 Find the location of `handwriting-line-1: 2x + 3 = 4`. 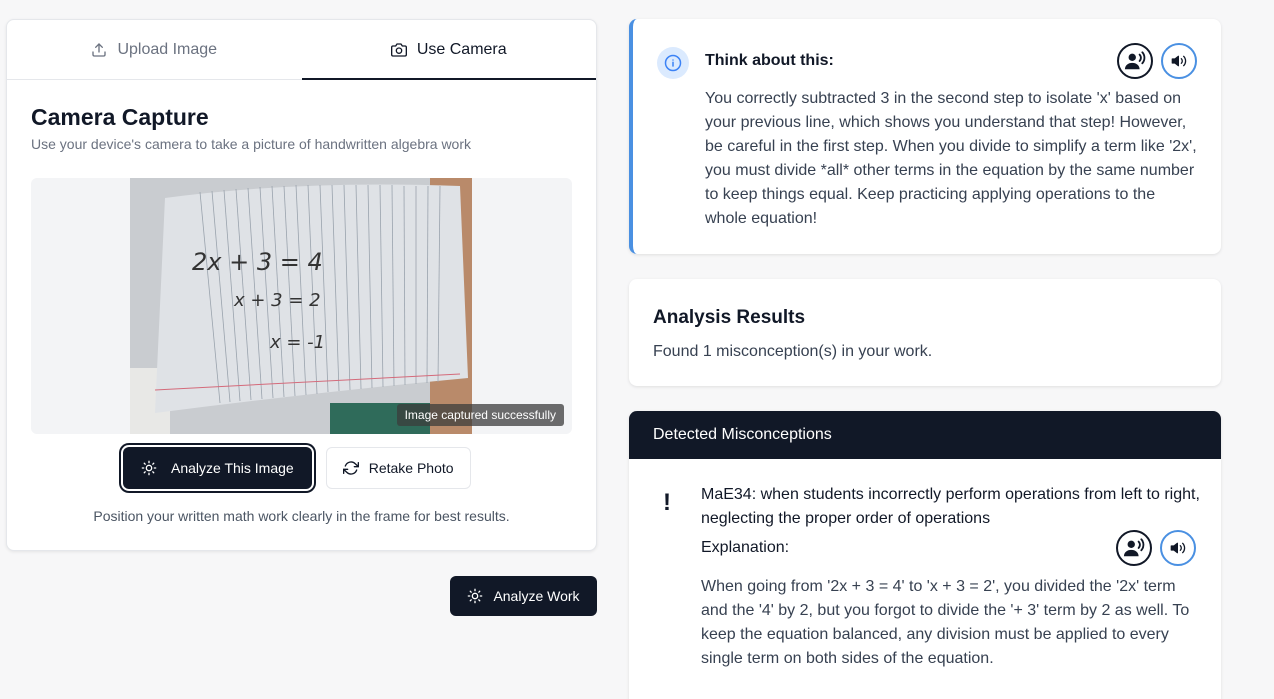

handwriting-line-1: 2x + 3 = 4 is located at coordinates (257, 262).